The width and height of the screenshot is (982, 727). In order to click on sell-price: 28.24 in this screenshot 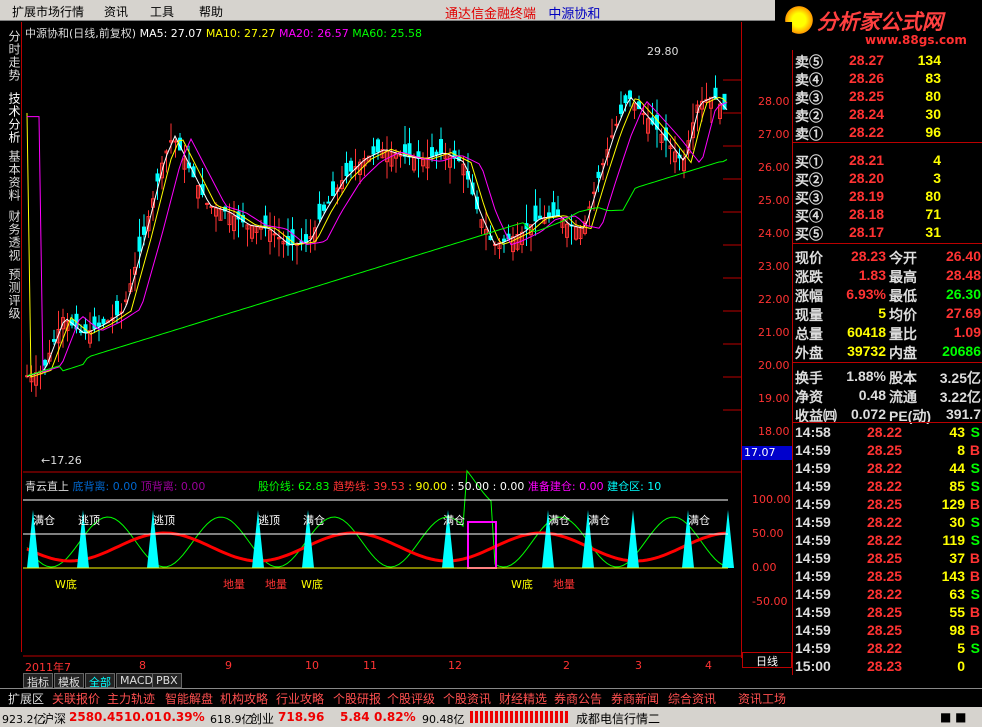, I will do `click(867, 114)`.